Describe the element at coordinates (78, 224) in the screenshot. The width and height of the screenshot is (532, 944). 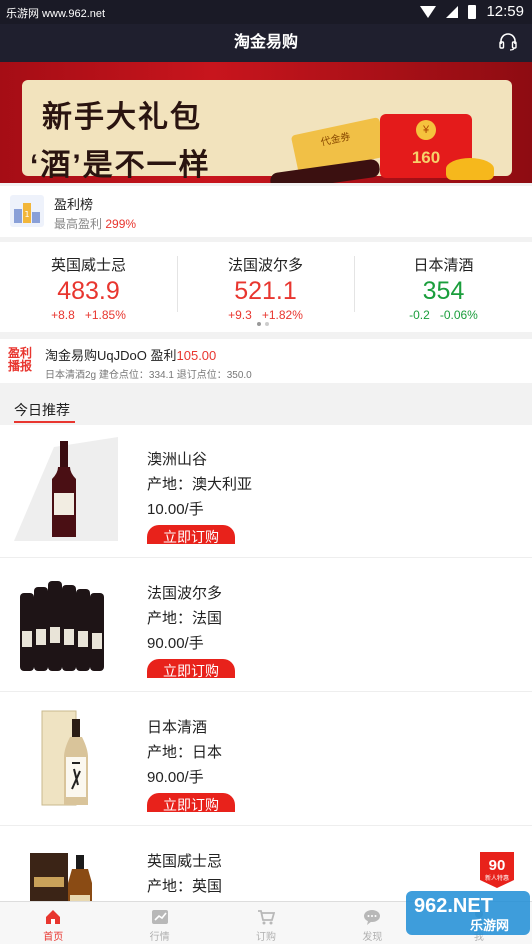
I see `profit-rank-label: 最高盈利` at that location.